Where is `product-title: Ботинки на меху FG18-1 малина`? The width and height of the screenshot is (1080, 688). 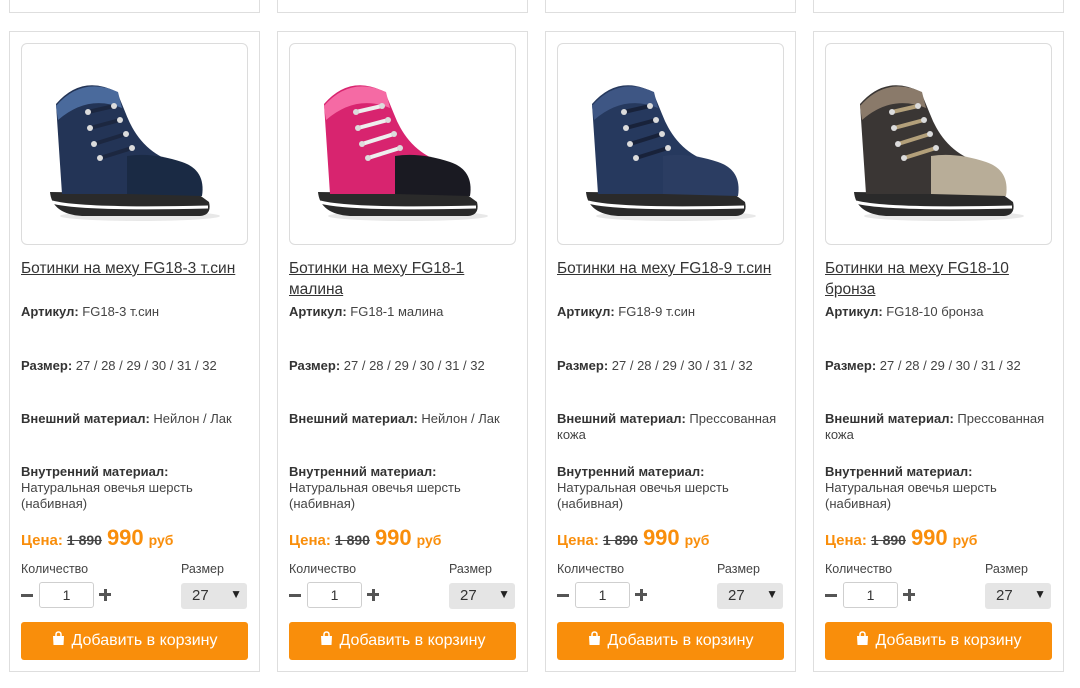
product-title: Ботинки на меху FG18-1 малина is located at coordinates (405, 279).